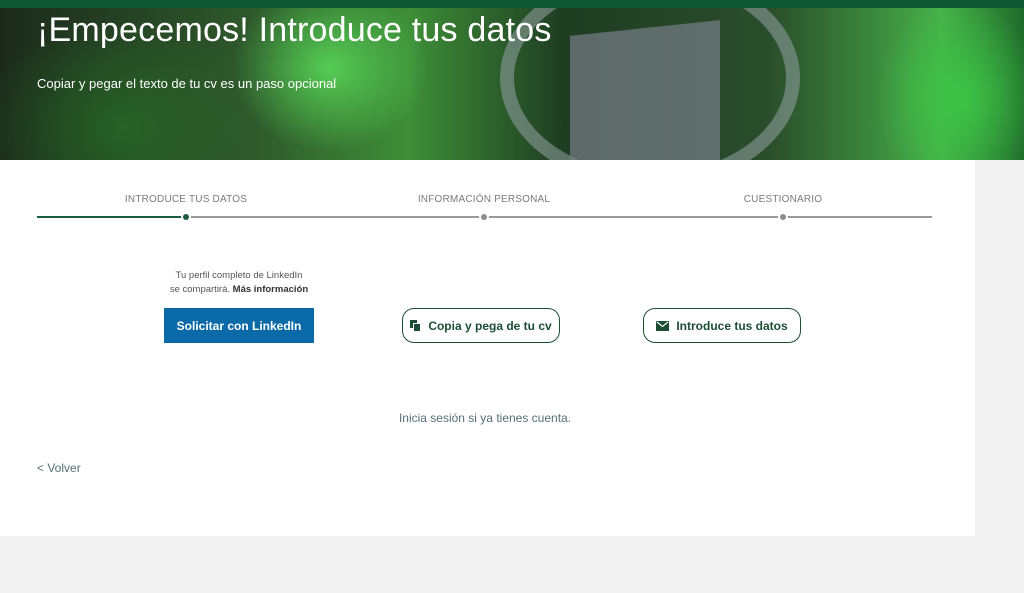 This screenshot has height=593, width=1024. Describe the element at coordinates (186, 199) in the screenshot. I see `step-label-datos: INTRODUCE TUS DATOS` at that location.